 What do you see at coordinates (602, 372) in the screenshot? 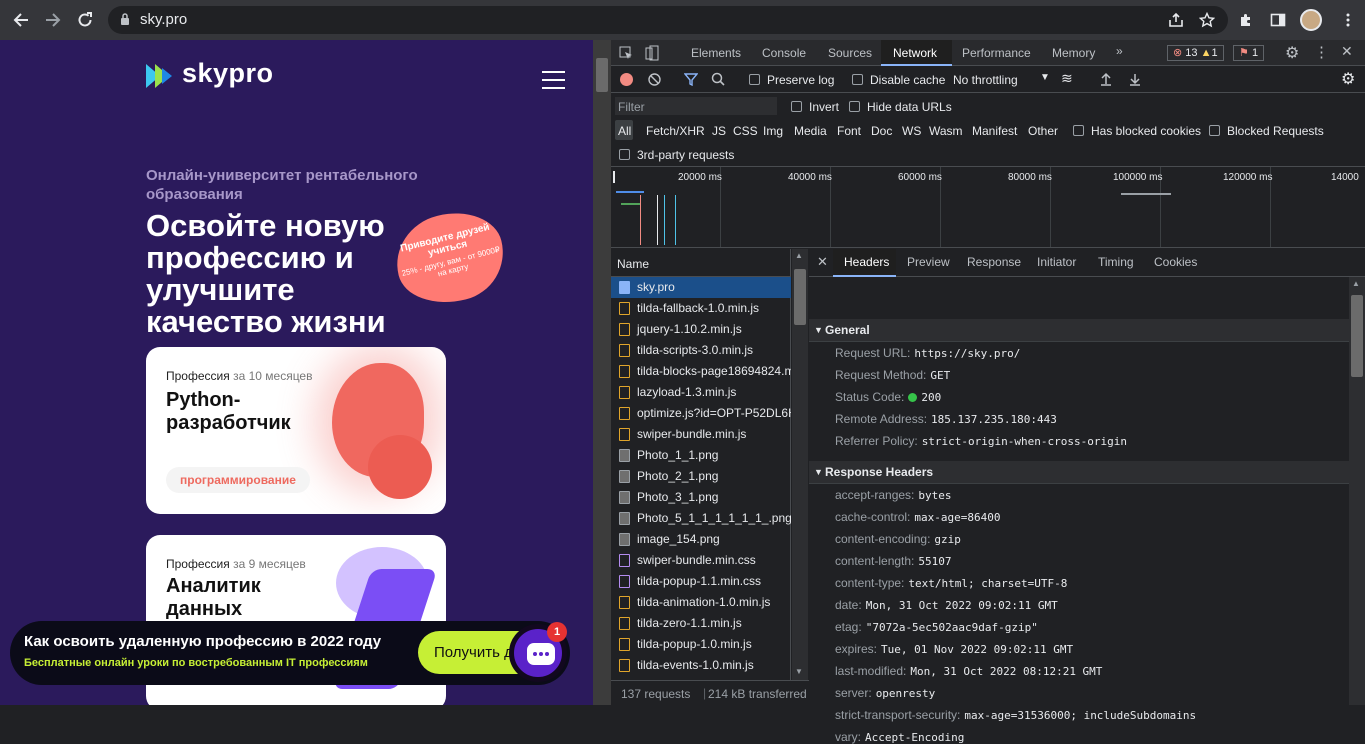
I see `page-scrollbar` at bounding box center [602, 372].